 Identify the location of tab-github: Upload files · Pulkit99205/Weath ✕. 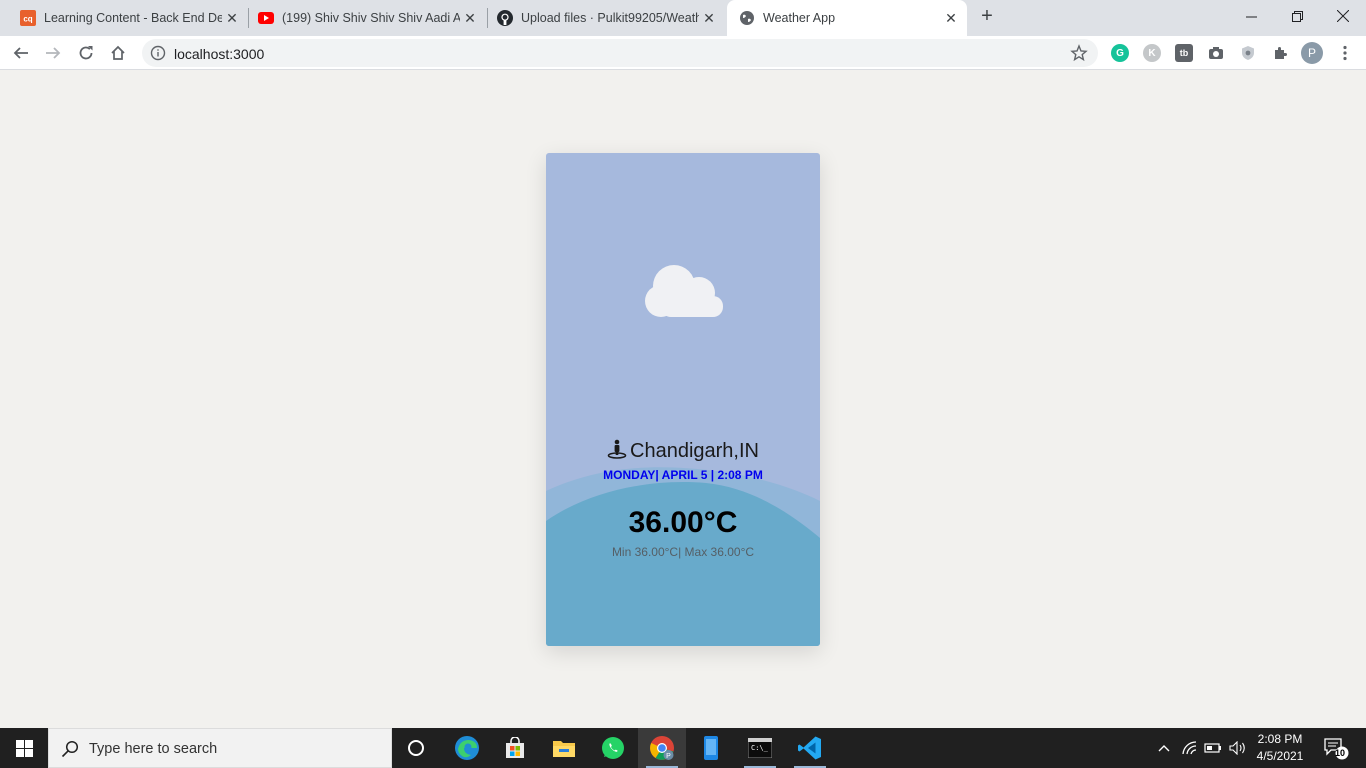
(607, 18).